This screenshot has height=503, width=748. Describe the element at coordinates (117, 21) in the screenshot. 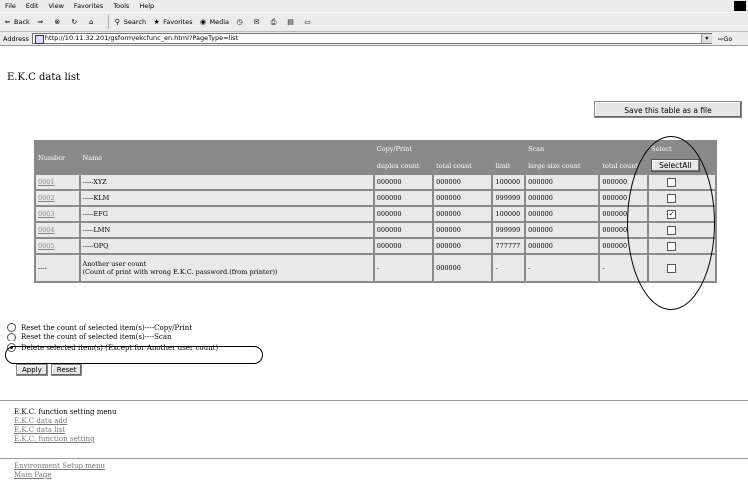

I see `search-icon: ⚲` at that location.